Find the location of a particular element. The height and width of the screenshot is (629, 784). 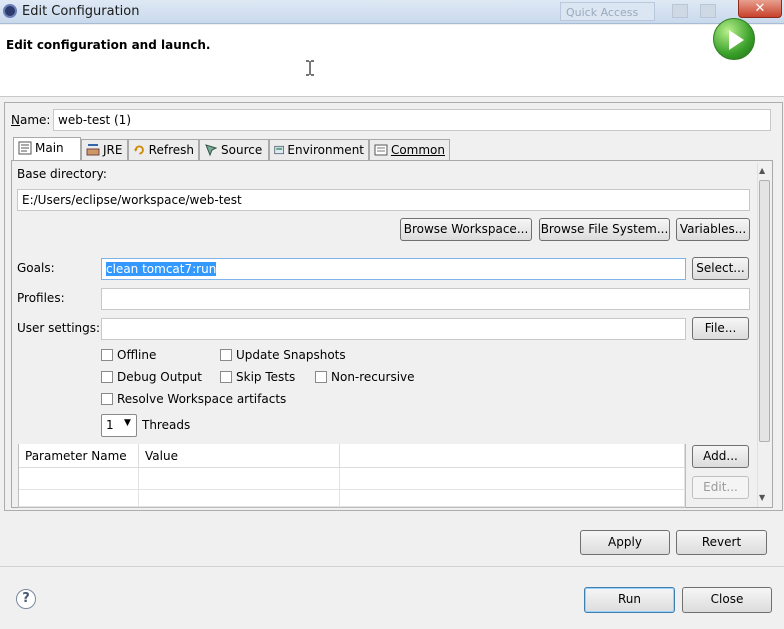

resolve-workspace-label: Resolve Workspace artifacts is located at coordinates (202, 399).